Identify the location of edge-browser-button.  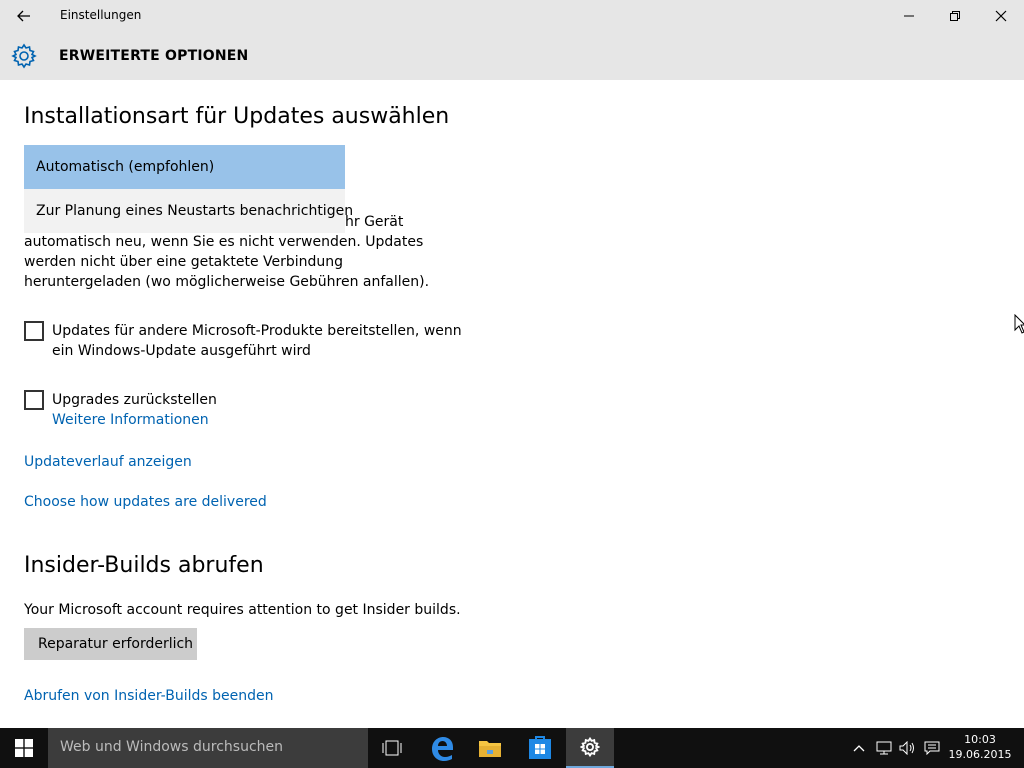
(442, 748).